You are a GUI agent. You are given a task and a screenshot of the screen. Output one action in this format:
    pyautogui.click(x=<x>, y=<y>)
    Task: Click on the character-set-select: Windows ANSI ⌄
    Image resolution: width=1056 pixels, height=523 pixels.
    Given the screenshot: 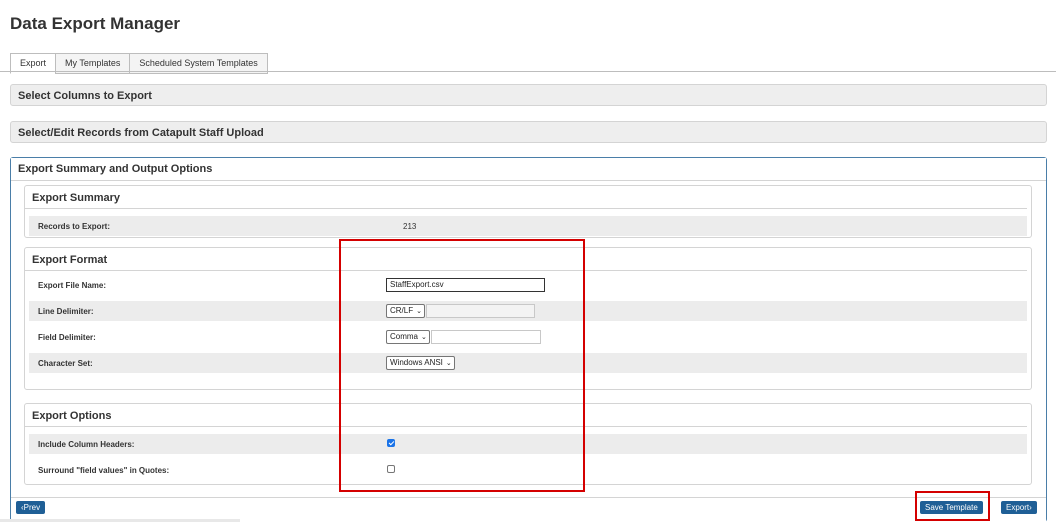 What is the action you would take?
    pyautogui.click(x=420, y=363)
    